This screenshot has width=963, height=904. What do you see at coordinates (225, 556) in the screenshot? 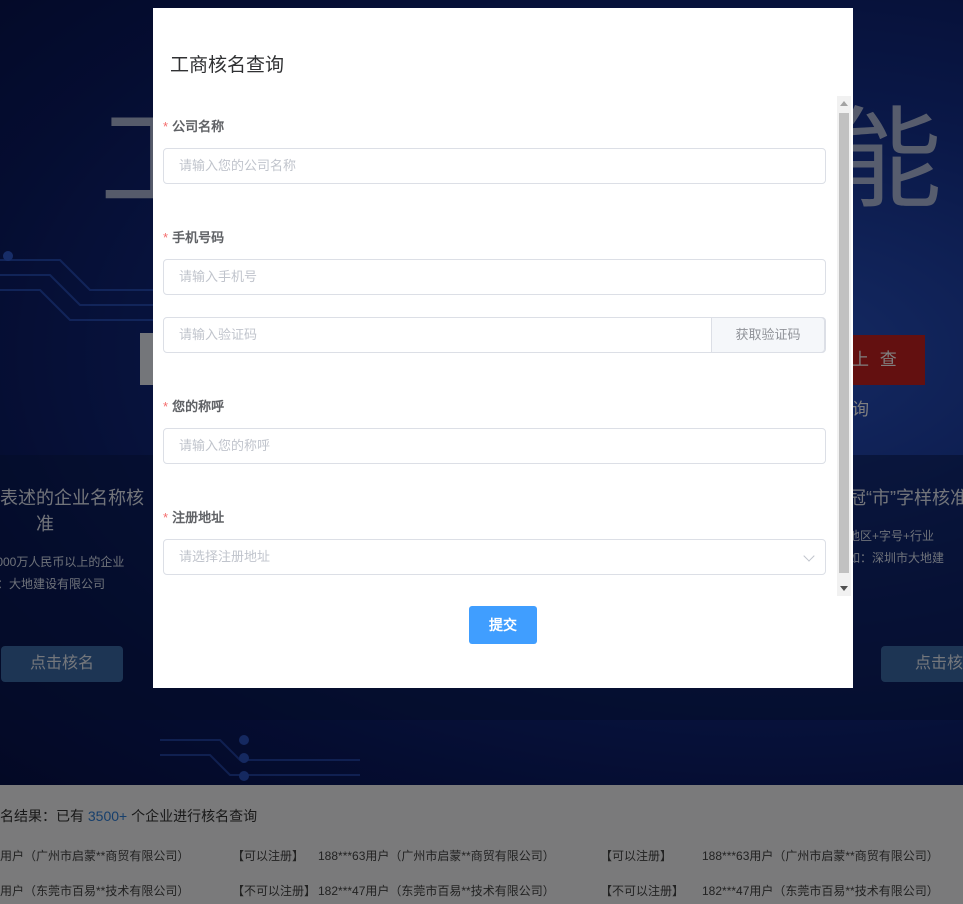
I see `address-placeholder: 请选择注册地址` at bounding box center [225, 556].